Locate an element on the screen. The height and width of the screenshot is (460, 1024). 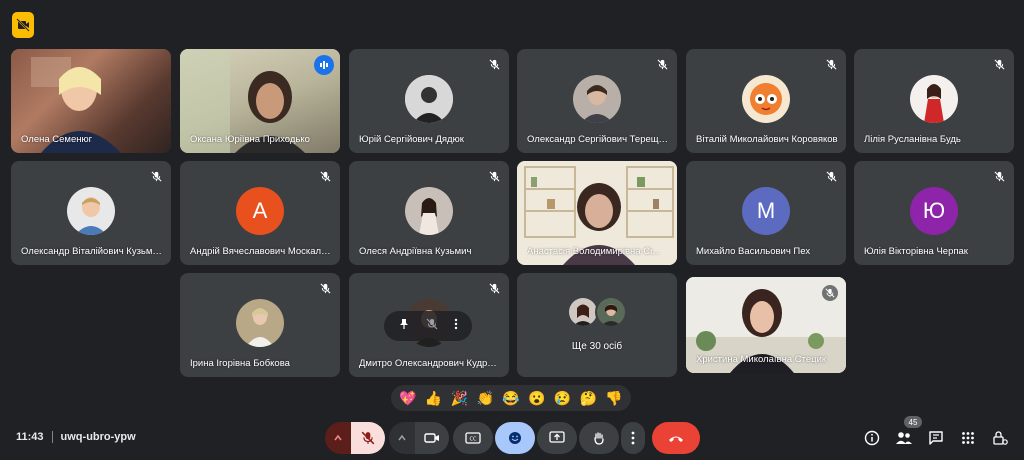
tile-hover-controls is located at coordinates (428, 326).